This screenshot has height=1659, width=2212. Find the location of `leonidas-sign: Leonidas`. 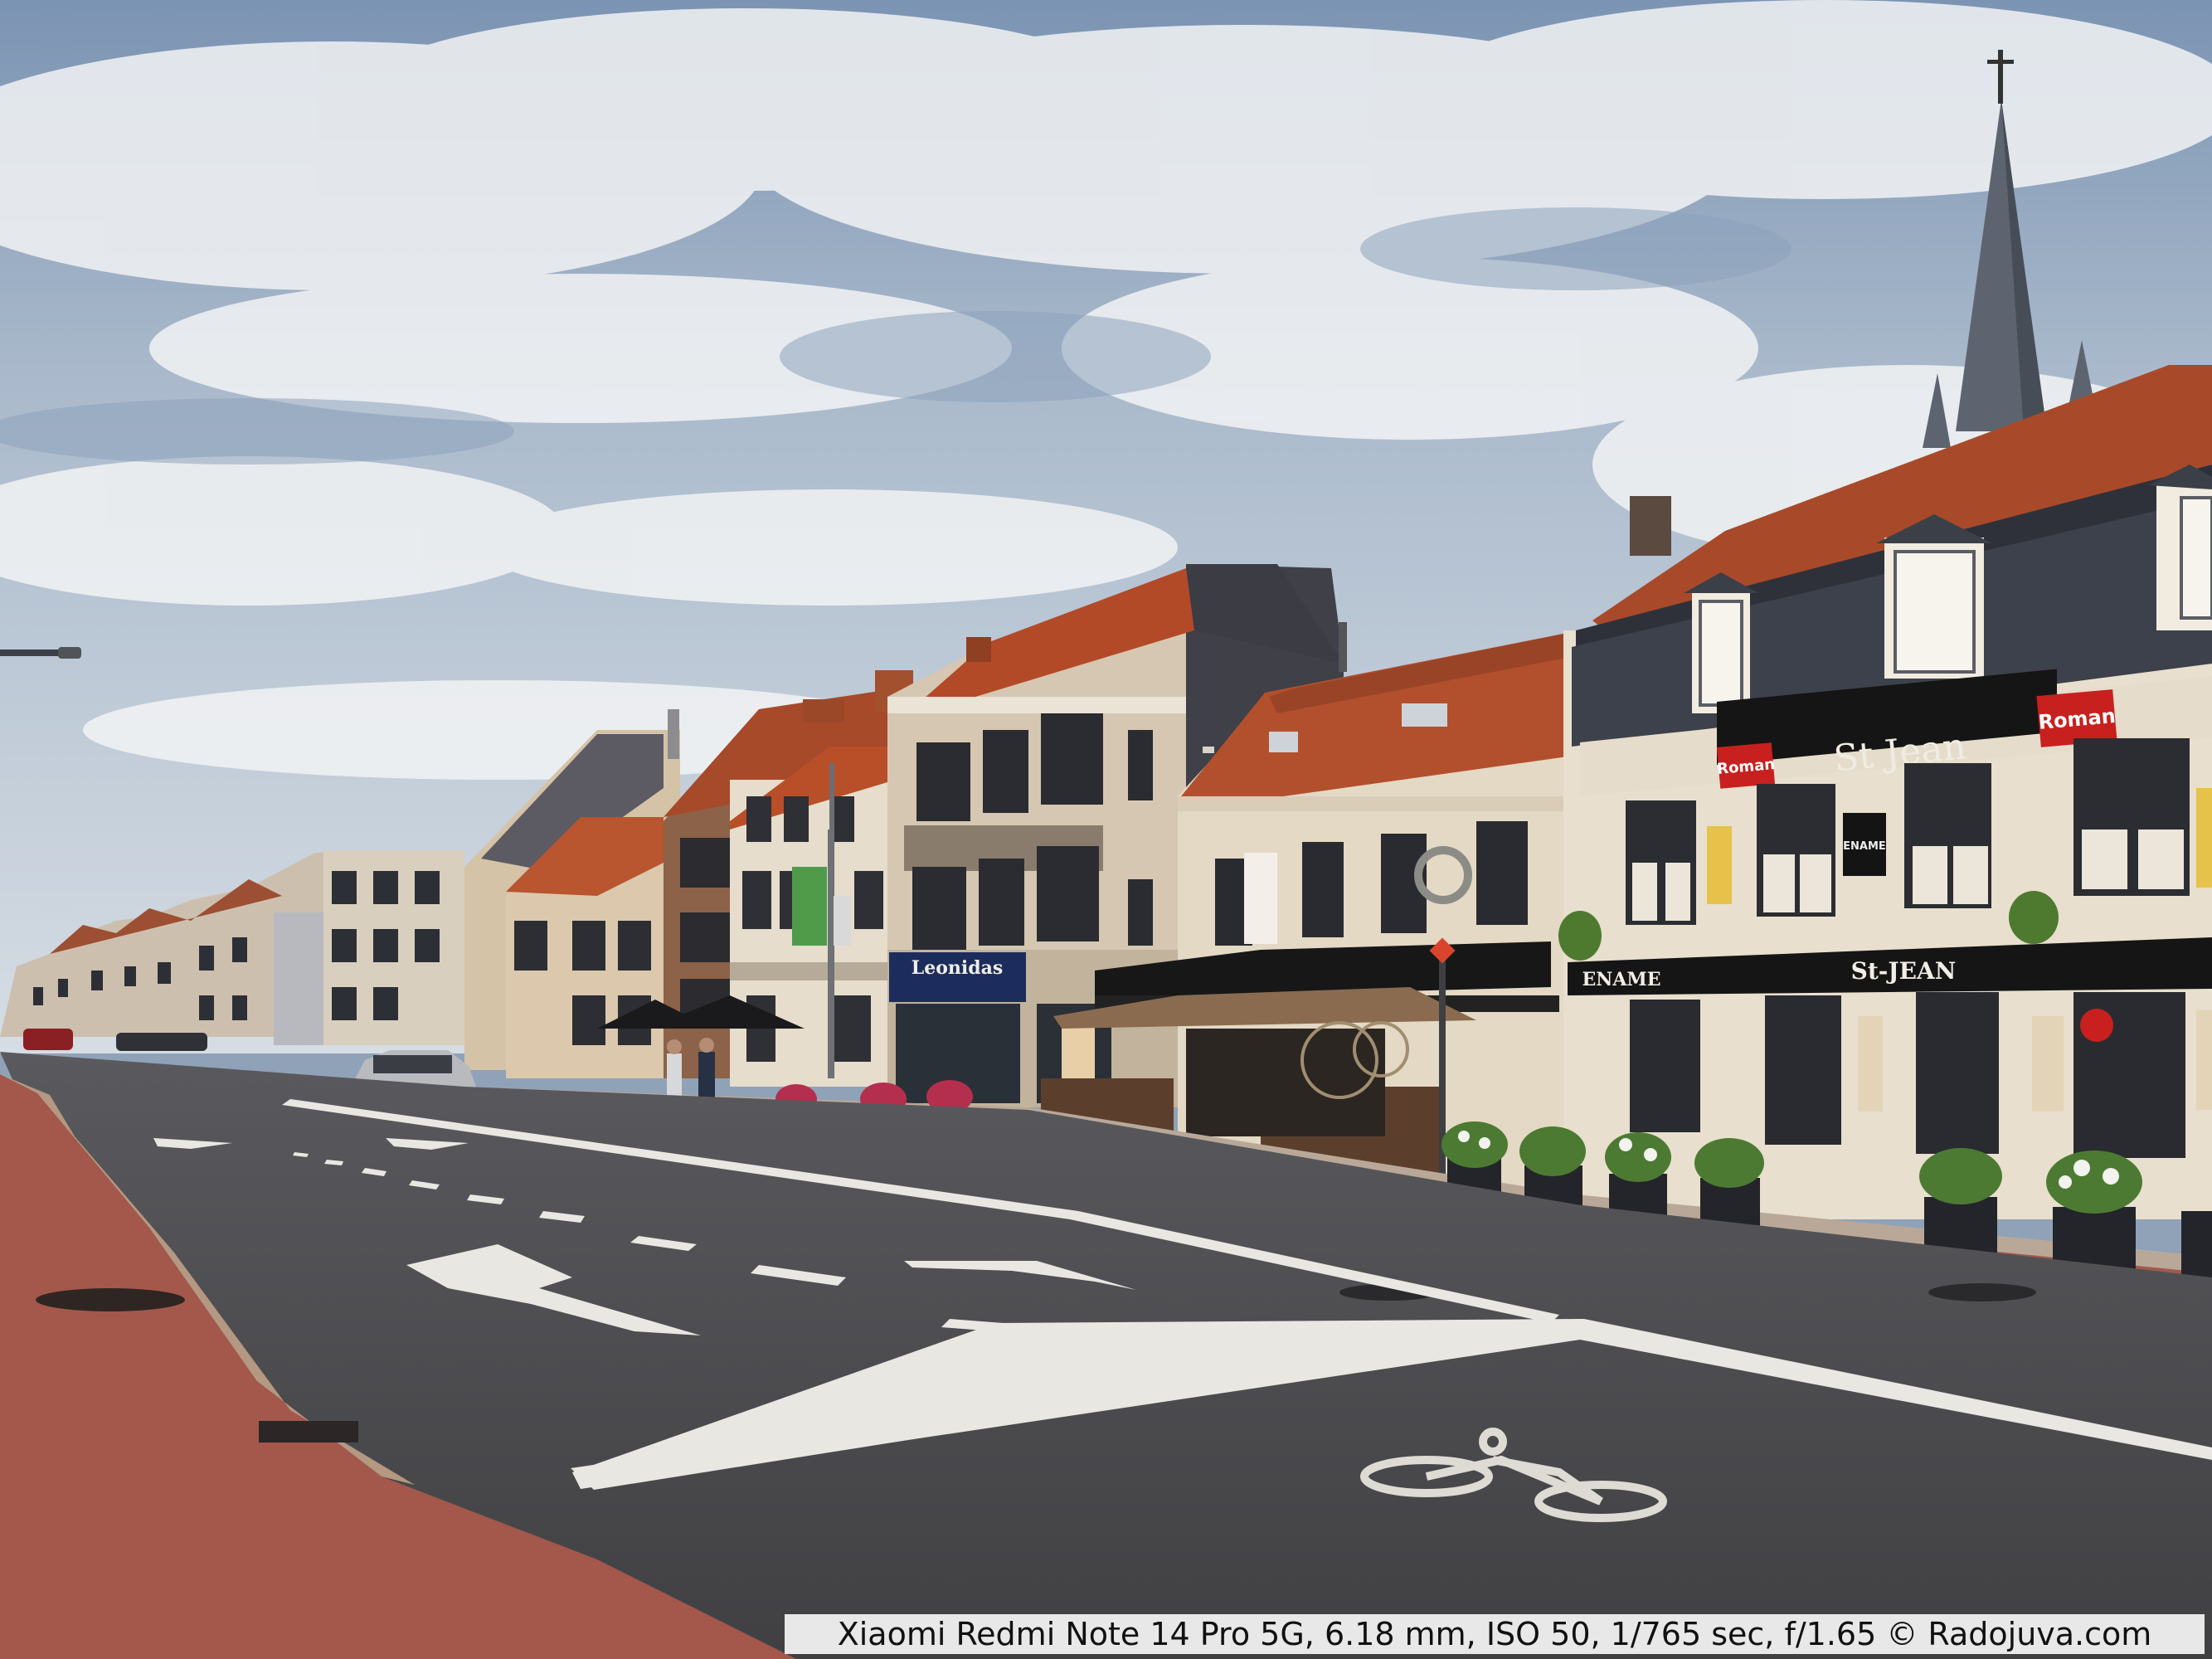

leonidas-sign: Leonidas is located at coordinates (958, 968).